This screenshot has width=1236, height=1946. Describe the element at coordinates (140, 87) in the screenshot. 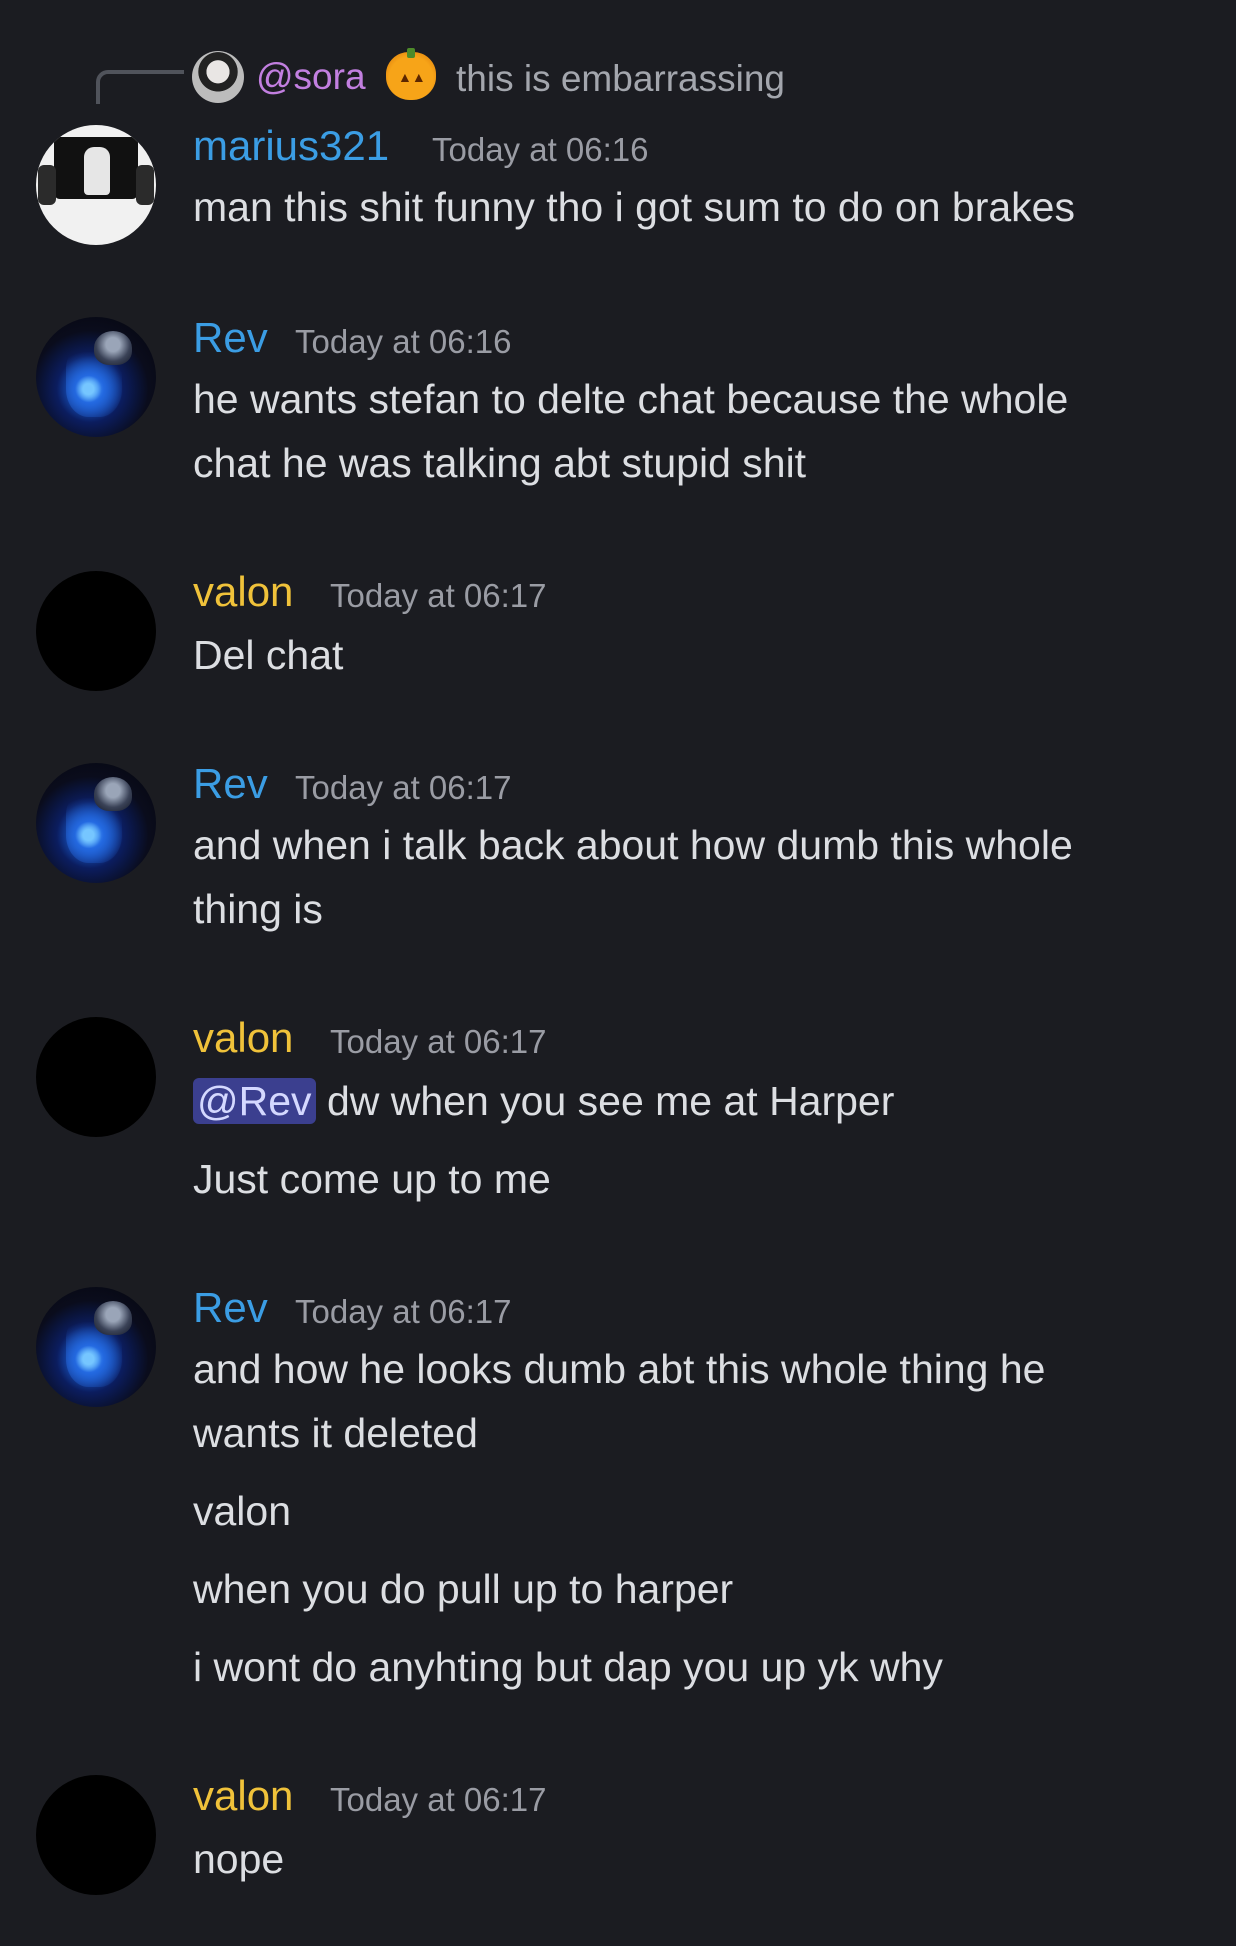

I see `reply-connector-line` at that location.